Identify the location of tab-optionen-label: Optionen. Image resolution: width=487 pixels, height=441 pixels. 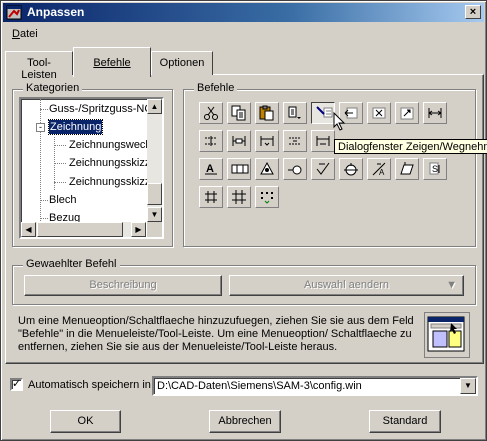
(182, 63).